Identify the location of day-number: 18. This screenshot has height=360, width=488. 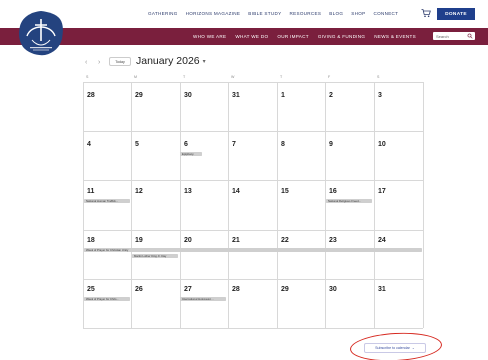
(91, 240).